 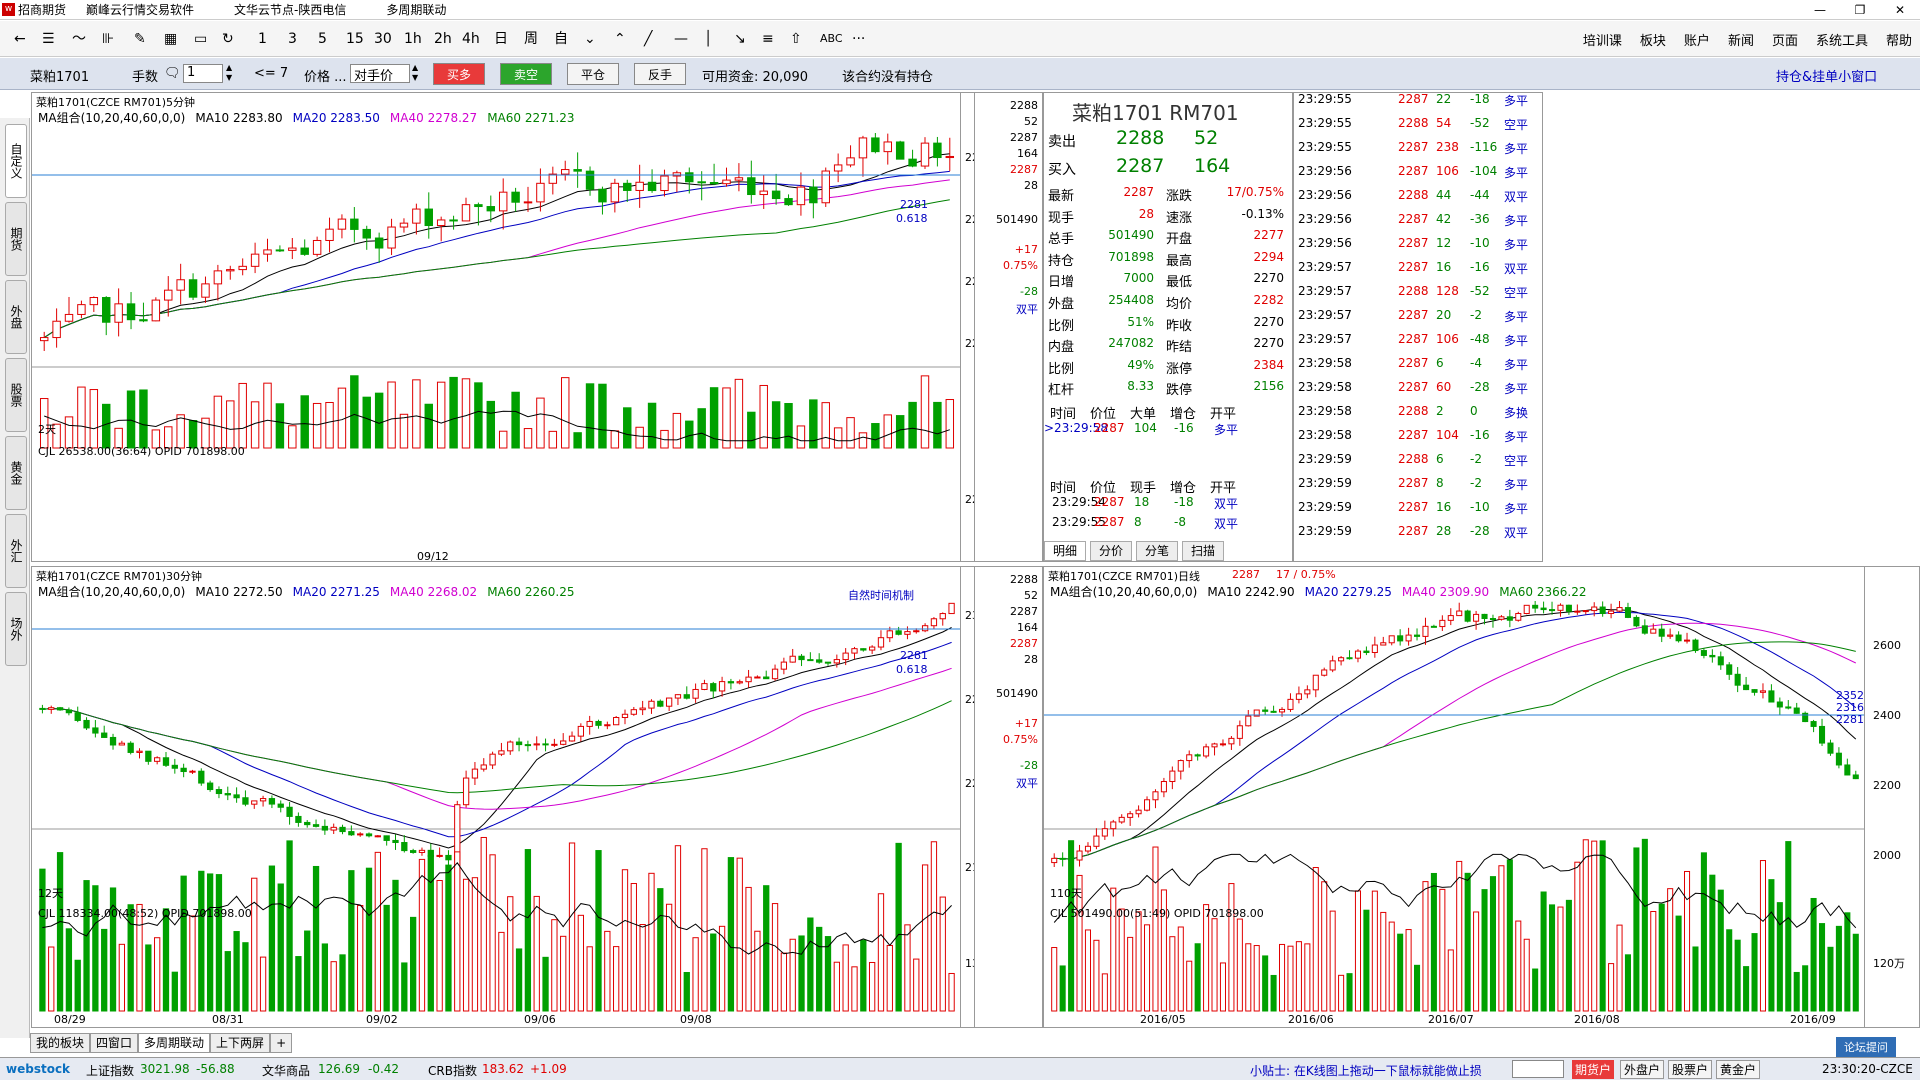 What do you see at coordinates (1866, 1047) in the screenshot?
I see `forum-question-button: 论坛提问` at bounding box center [1866, 1047].